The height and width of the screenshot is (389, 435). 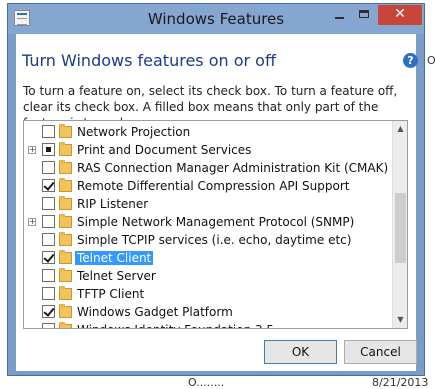 I want to click on scroll-up-arrow-icon: ▲, so click(x=400, y=129).